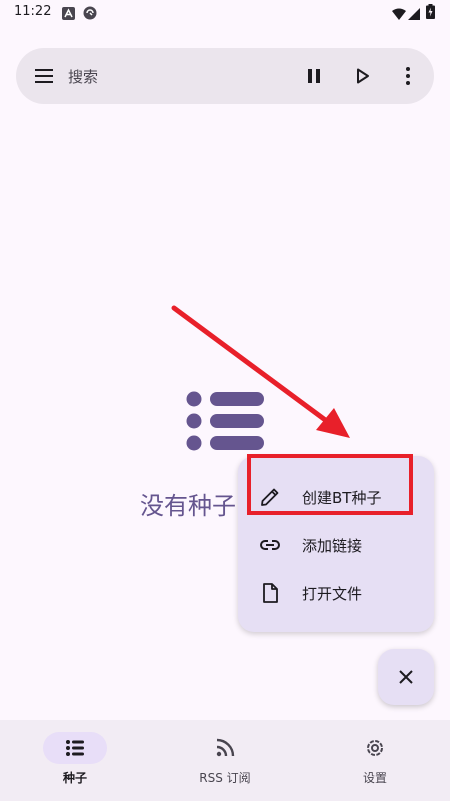 The height and width of the screenshot is (801, 450). I want to click on rss-icon, so click(225, 748).